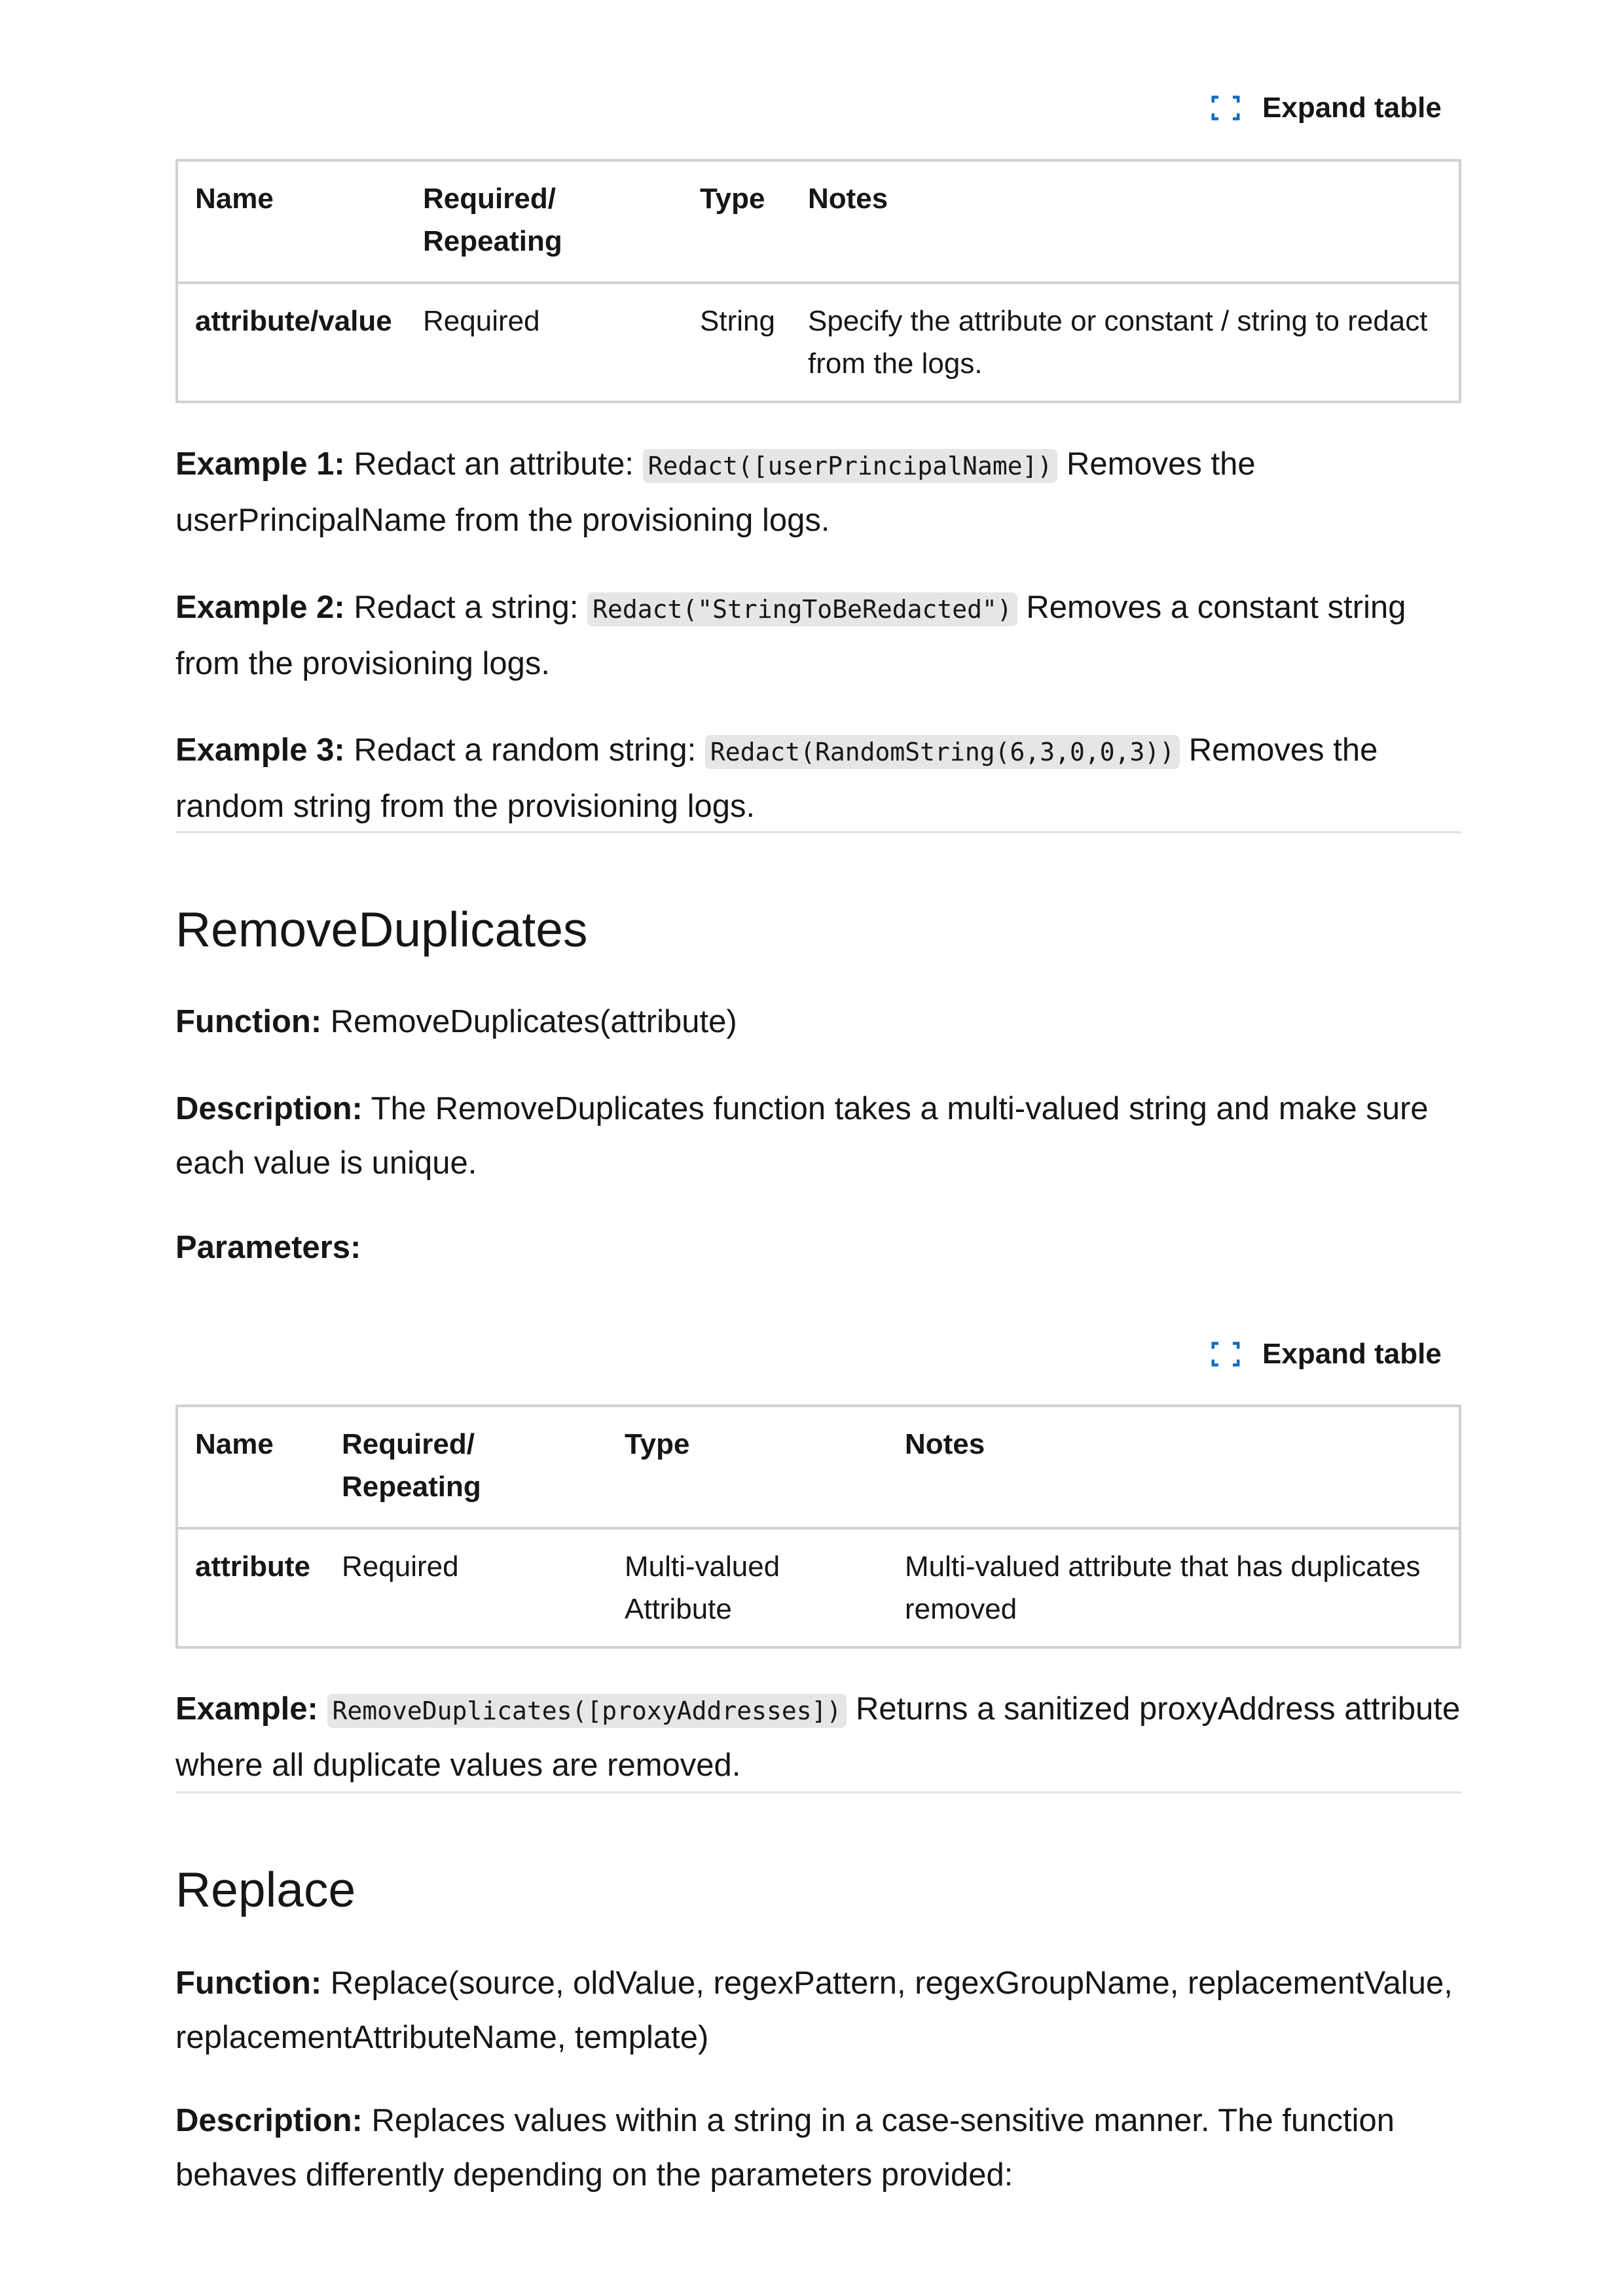 This screenshot has width=1623, height=2296. Describe the element at coordinates (942, 752) in the screenshot. I see `example-code: Redact(RandomString(6,3,0,0,3))` at that location.